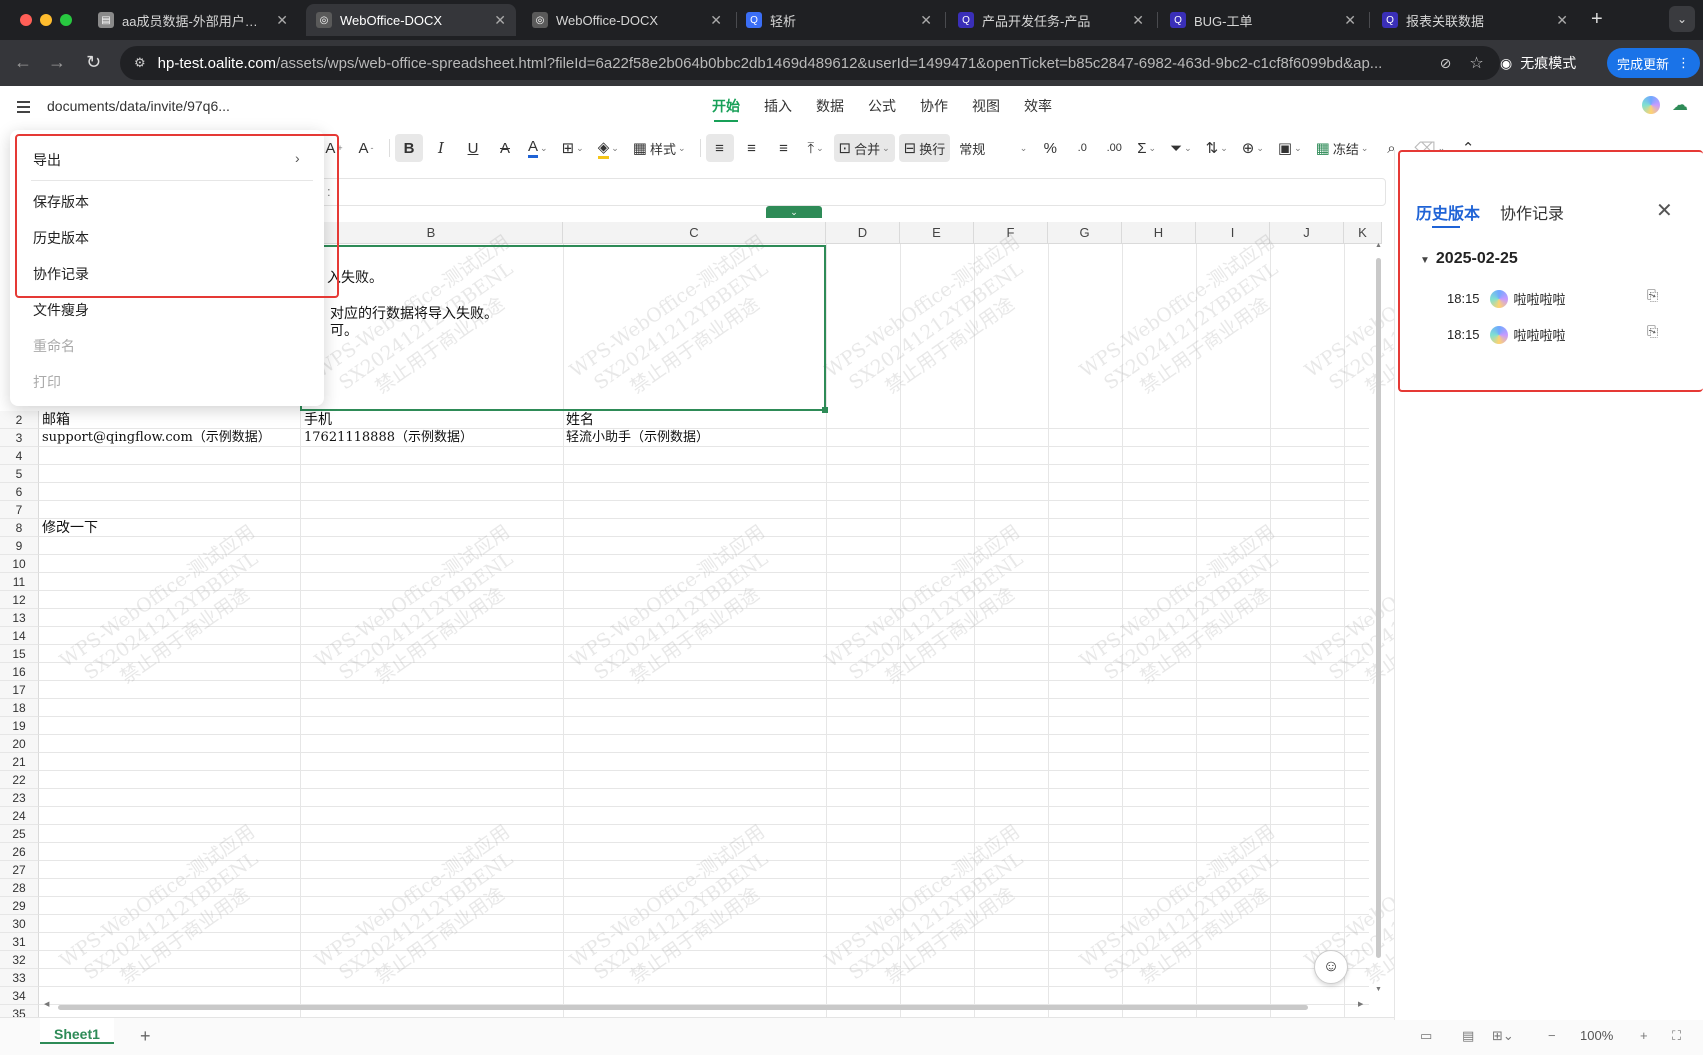 This screenshot has width=1703, height=1055. I want to click on strikethrough-icon: A, so click(505, 148).